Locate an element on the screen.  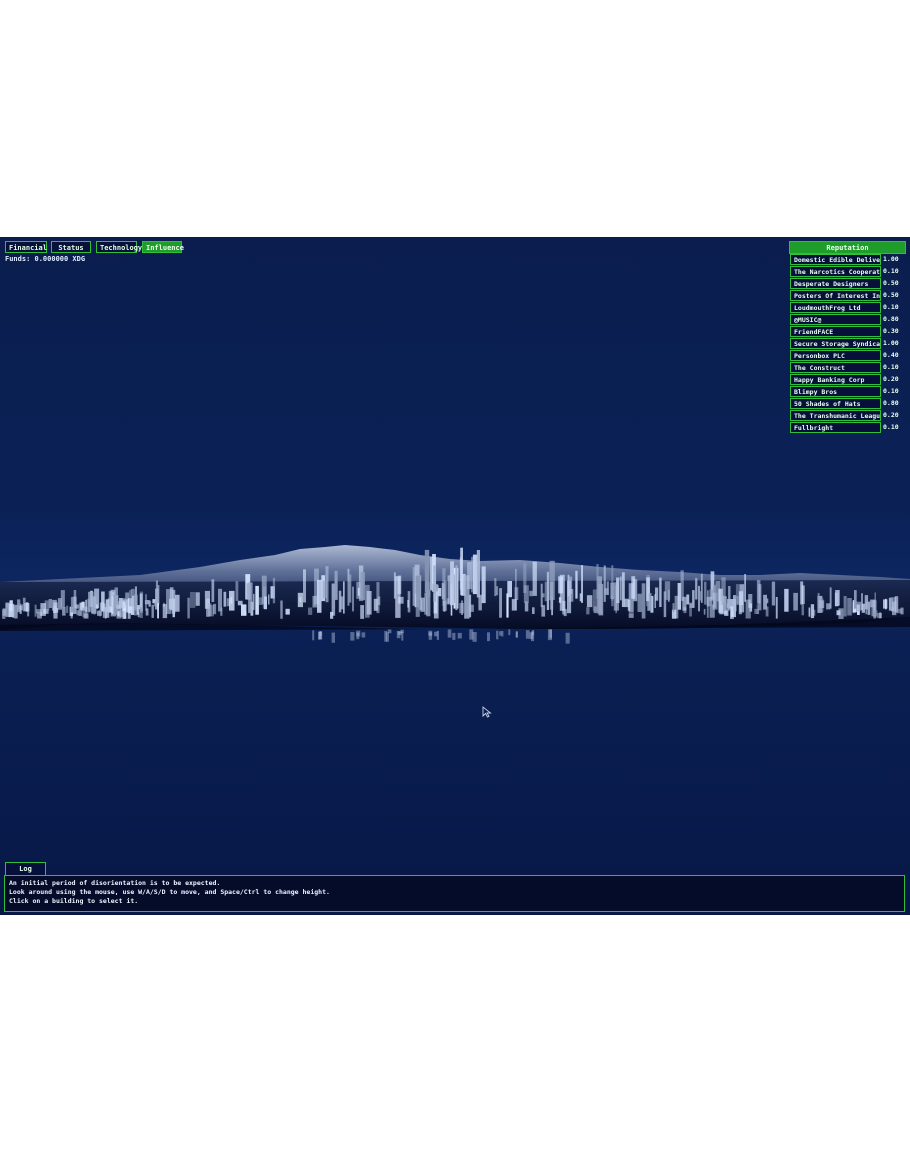
reputation-row: Personbox PLC 0.40 is located at coordinates (847, 356).